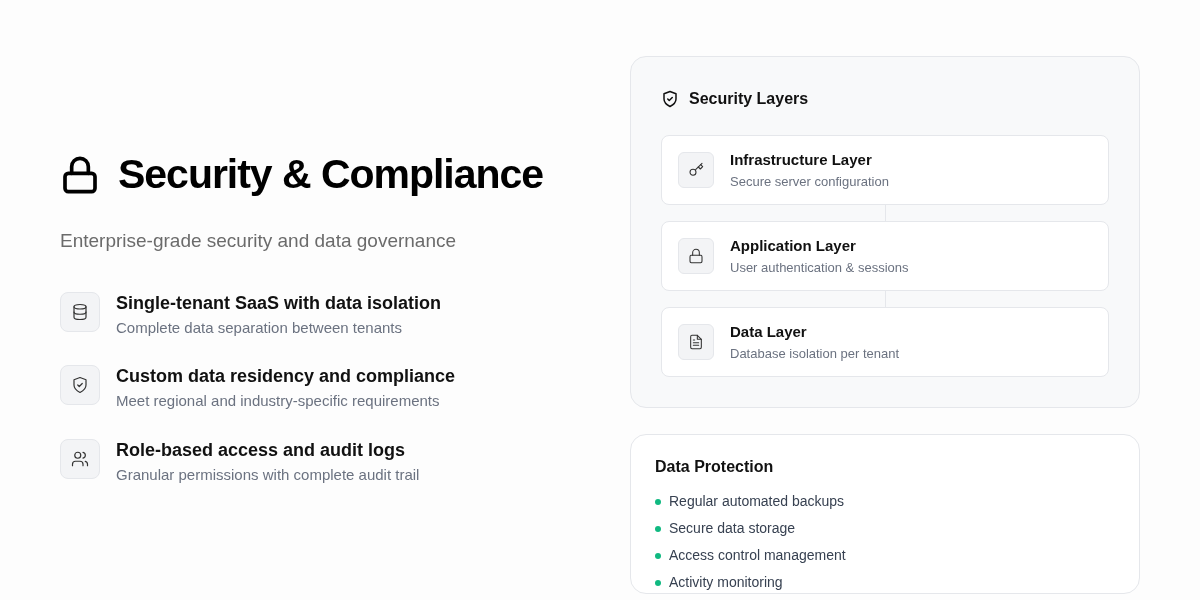 This screenshot has height=600, width=1200. I want to click on document-icon, so click(696, 342).